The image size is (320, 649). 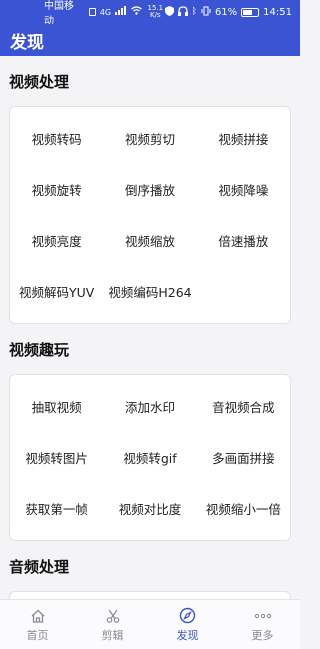 What do you see at coordinates (182, 12) in the screenshot?
I see `headset-icon` at bounding box center [182, 12].